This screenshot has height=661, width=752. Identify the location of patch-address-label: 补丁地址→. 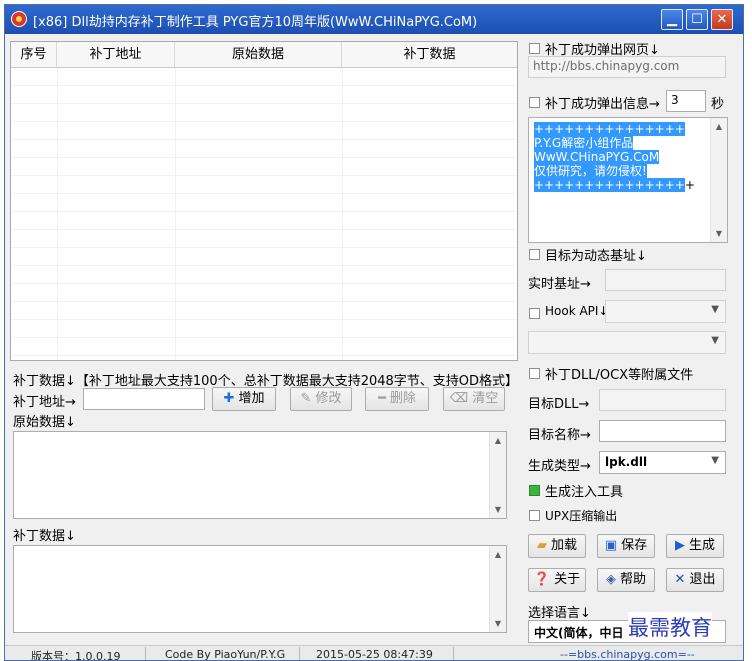
(44, 402).